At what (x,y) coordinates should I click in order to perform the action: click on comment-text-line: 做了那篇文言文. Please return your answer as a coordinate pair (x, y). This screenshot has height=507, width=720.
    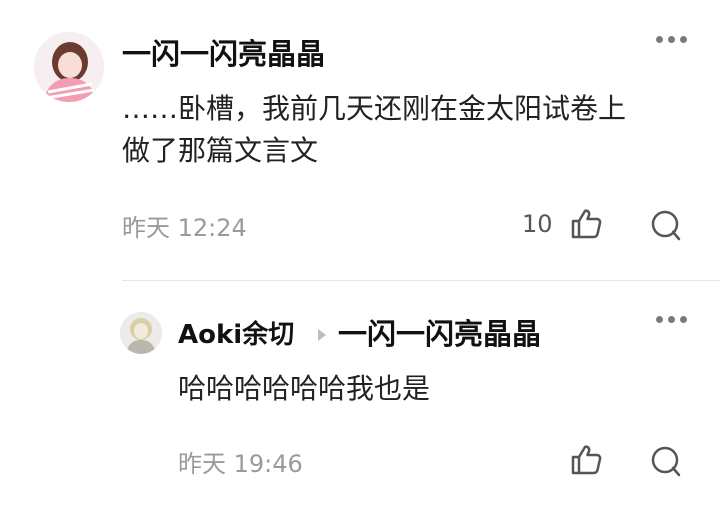
    Looking at the image, I should click on (220, 150).